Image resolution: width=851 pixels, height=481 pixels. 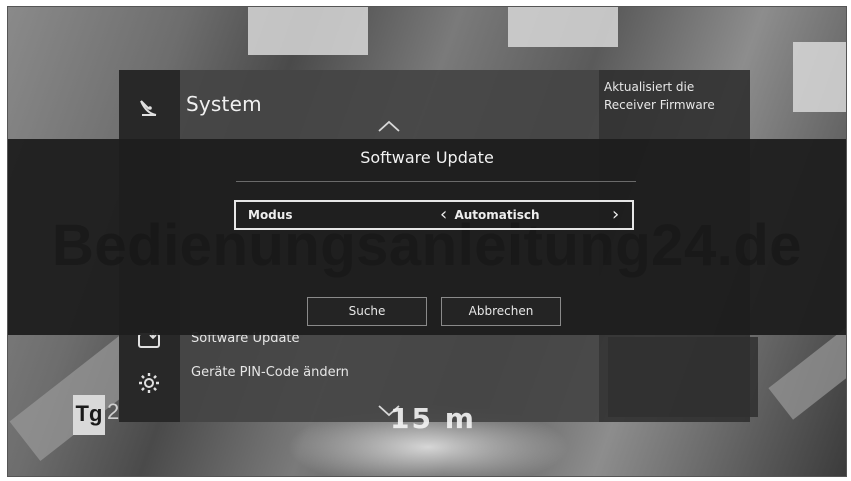 I want to click on mode-label: Modus, so click(x=270, y=215).